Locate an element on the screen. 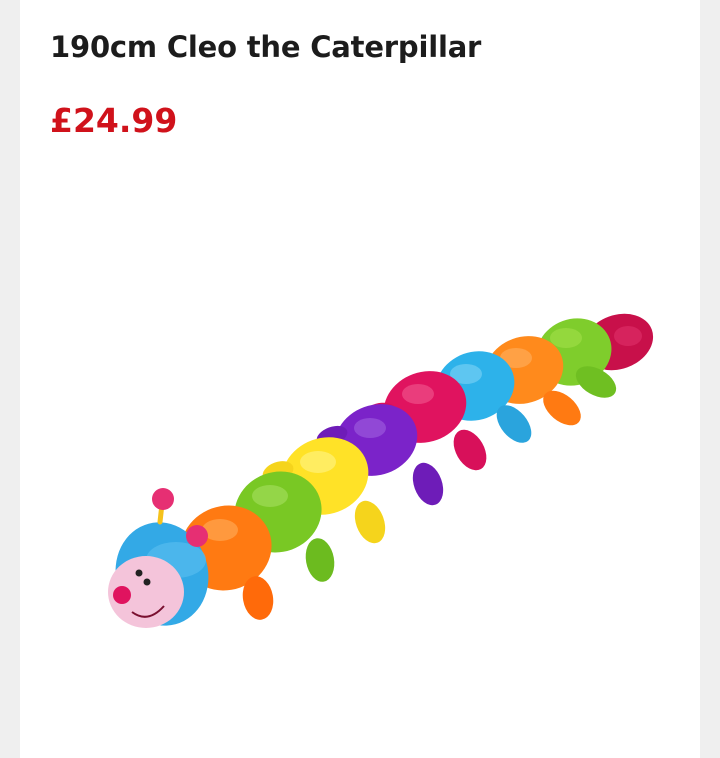 The image size is (720, 758). product-price: £24.99 is located at coordinates (114, 120).